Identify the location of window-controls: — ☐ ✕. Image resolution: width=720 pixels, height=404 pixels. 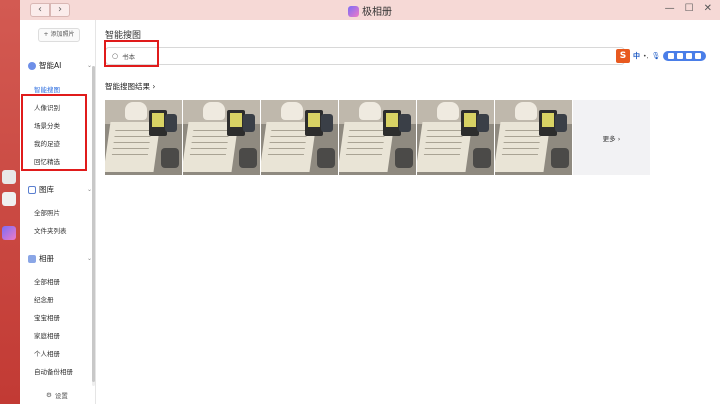
(688, 8).